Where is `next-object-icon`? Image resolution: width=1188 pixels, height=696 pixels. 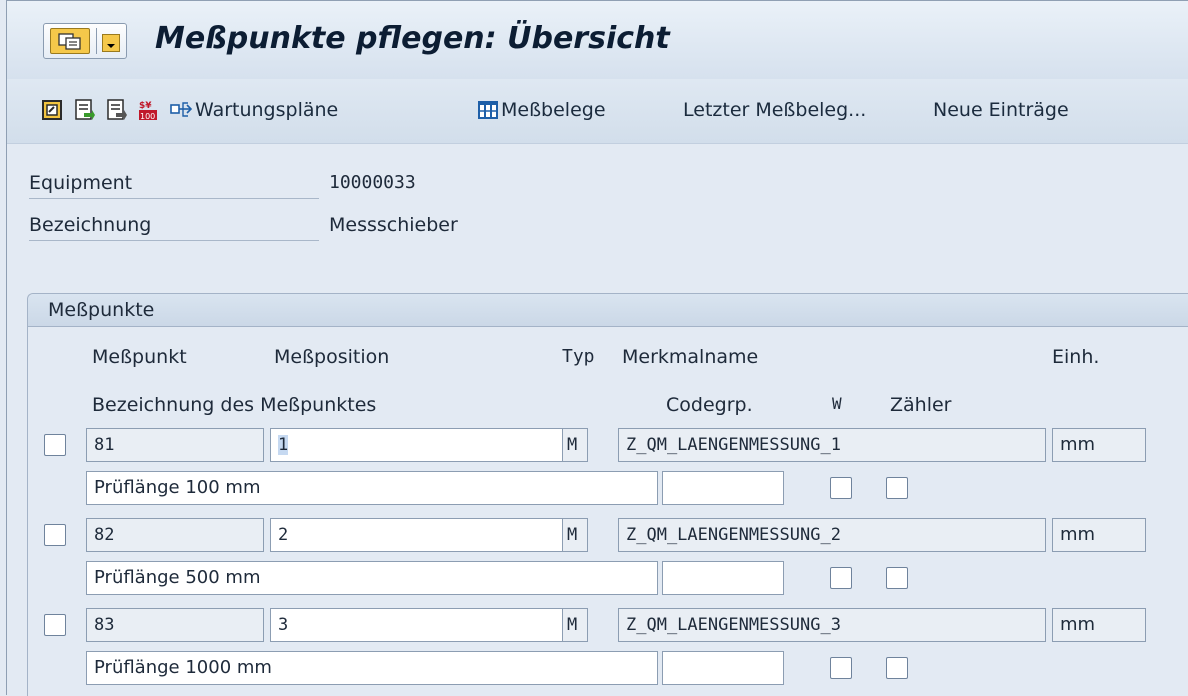 next-object-icon is located at coordinates (116, 110).